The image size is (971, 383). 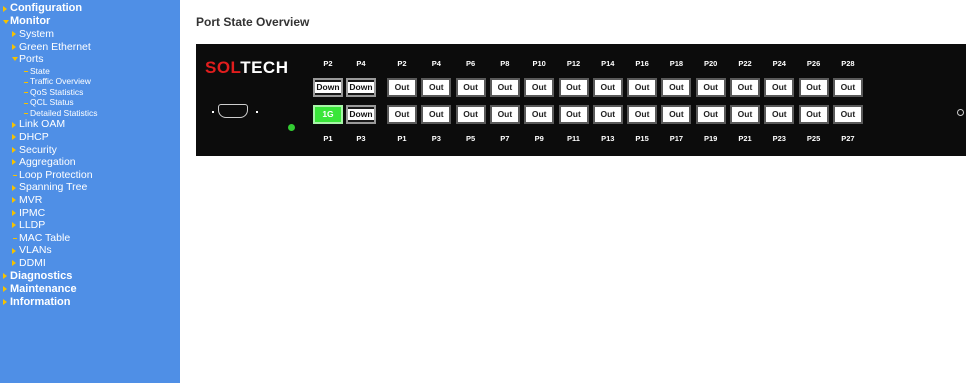 I want to click on port-top-6: Out, so click(x=539, y=87).